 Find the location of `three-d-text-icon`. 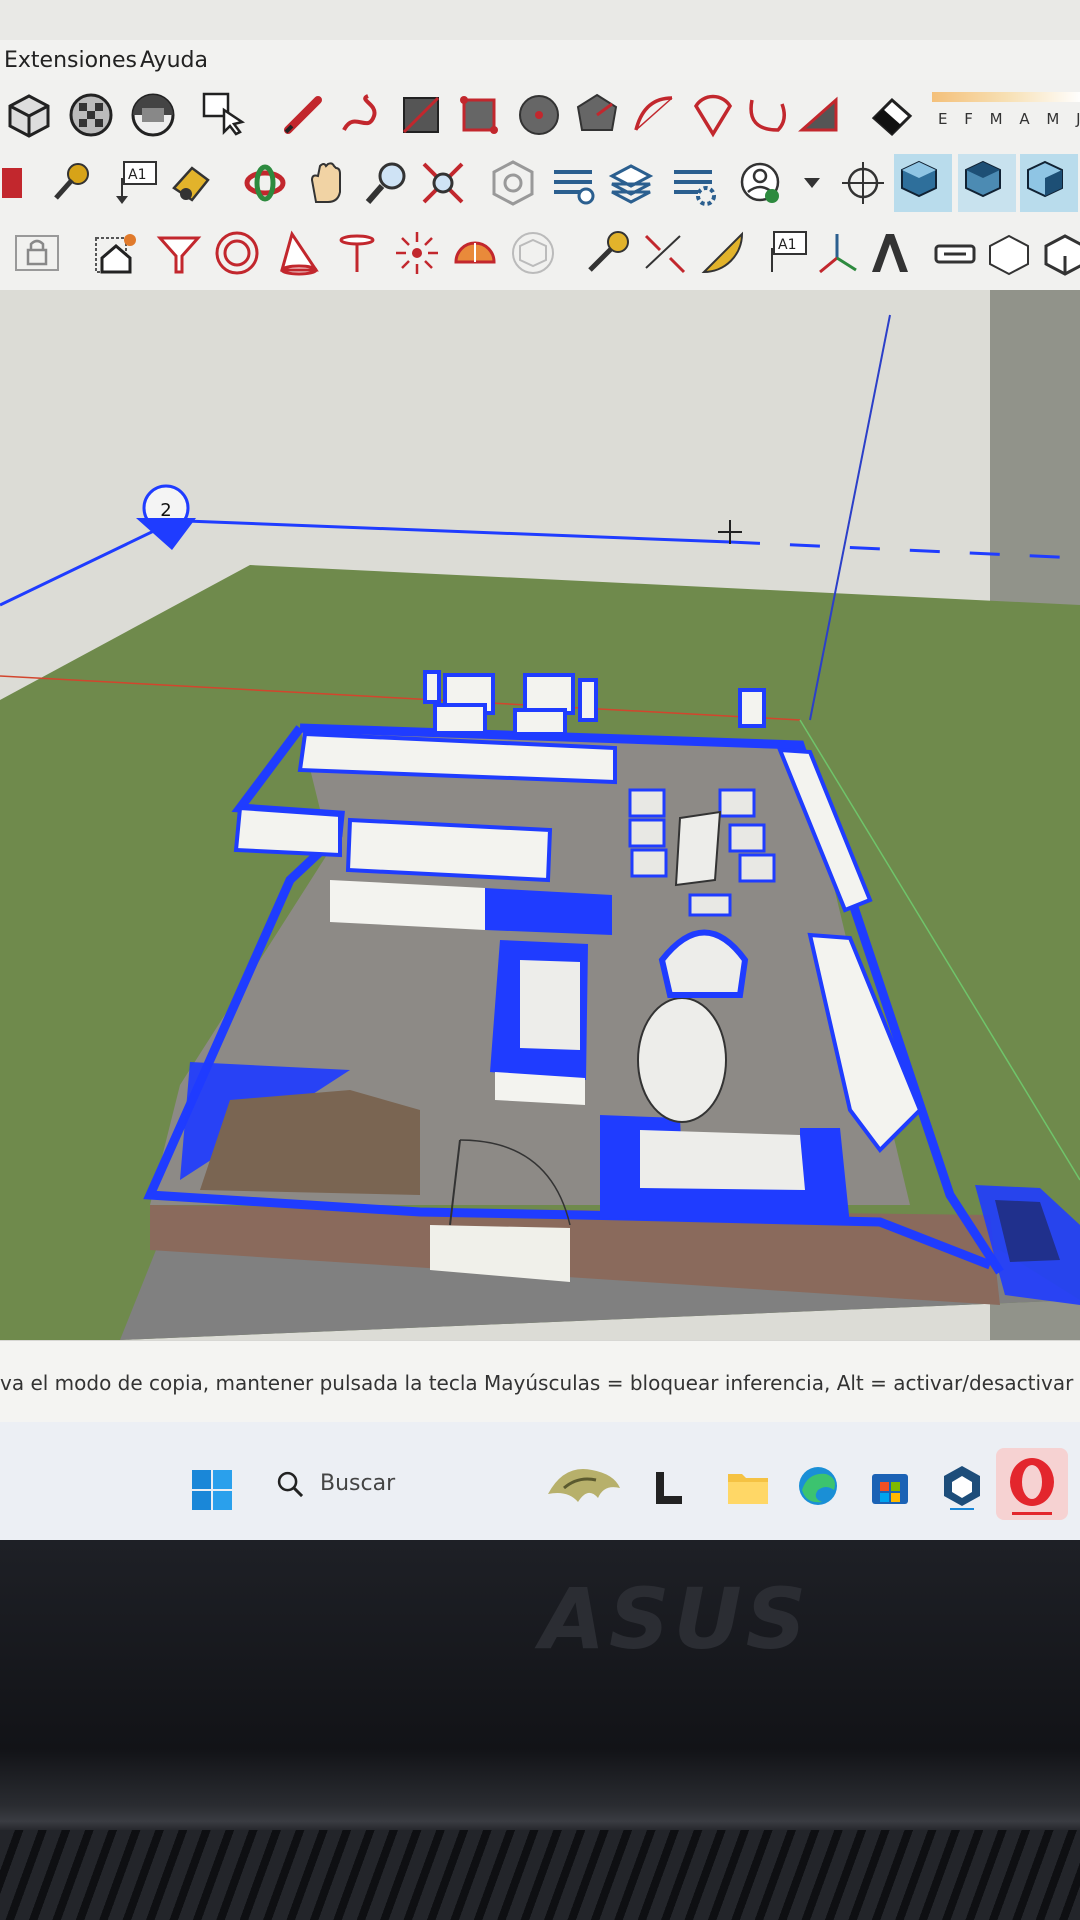

three-d-text-icon is located at coordinates (889, 253).